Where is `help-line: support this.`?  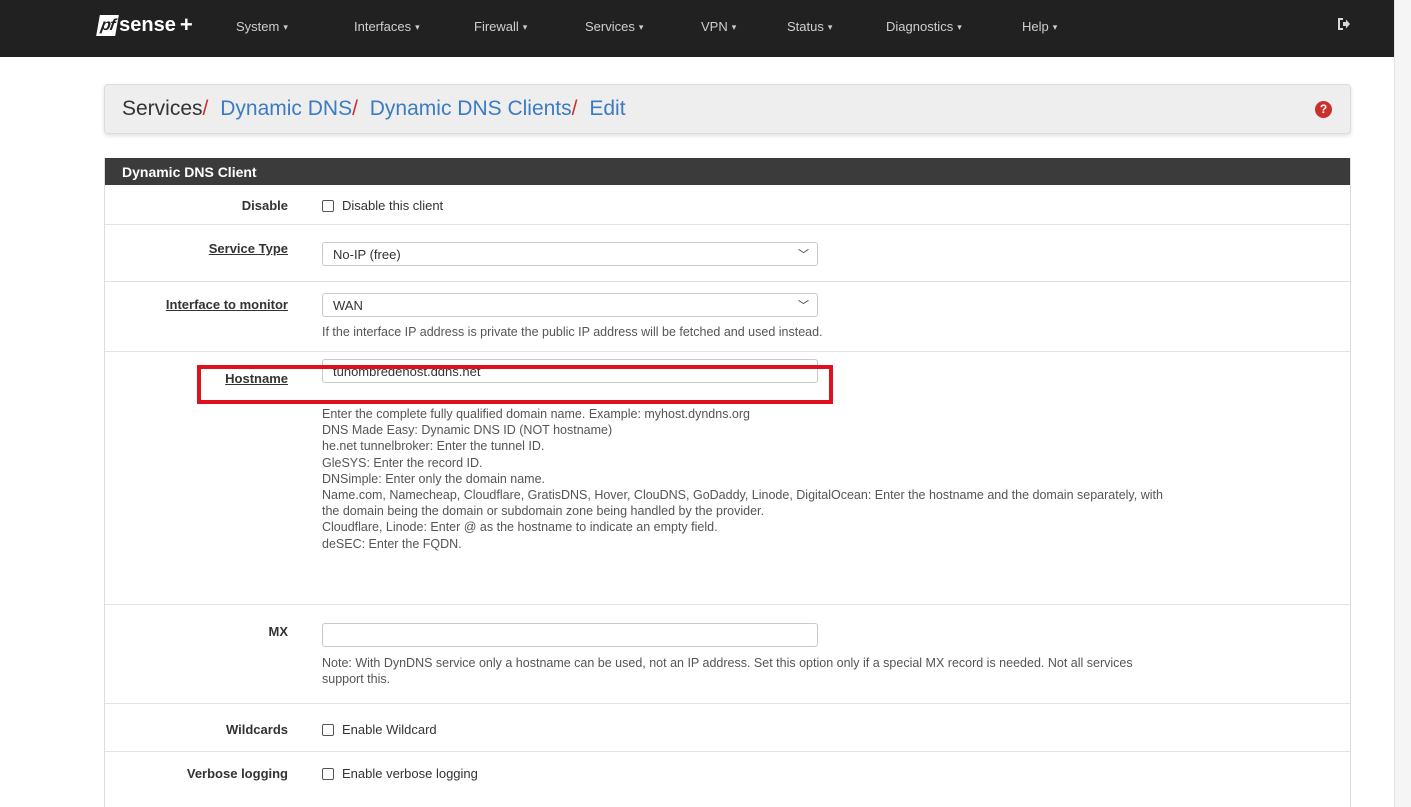
help-line: support this. is located at coordinates (356, 679).